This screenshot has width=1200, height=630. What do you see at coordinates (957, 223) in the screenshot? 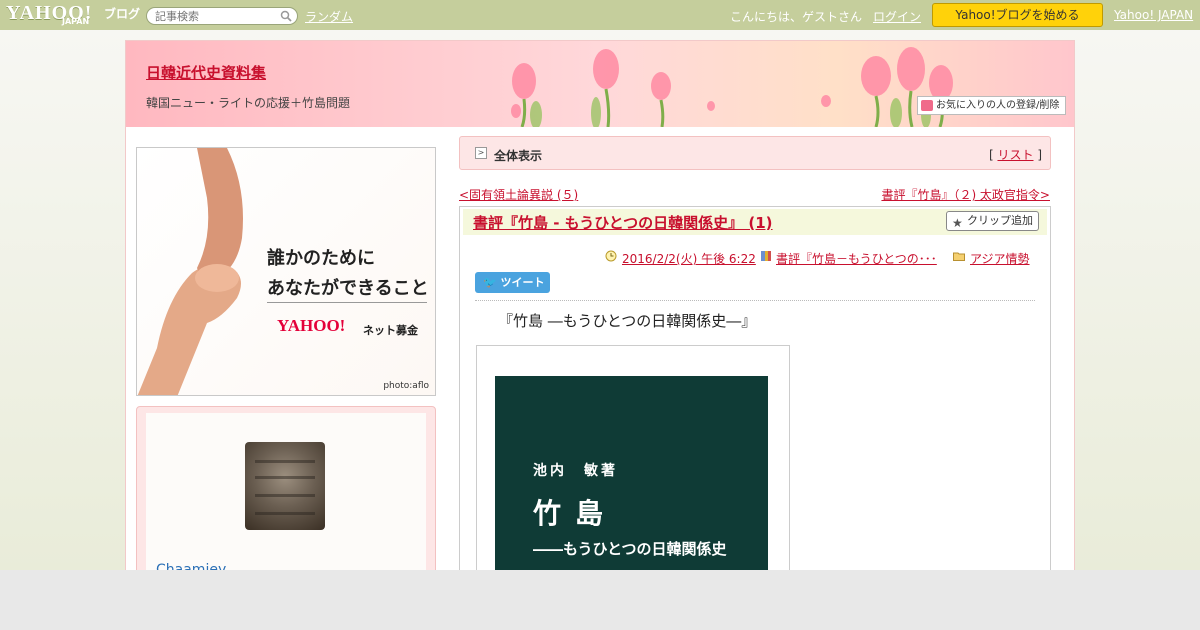
I see `star-icon: ★` at bounding box center [957, 223].